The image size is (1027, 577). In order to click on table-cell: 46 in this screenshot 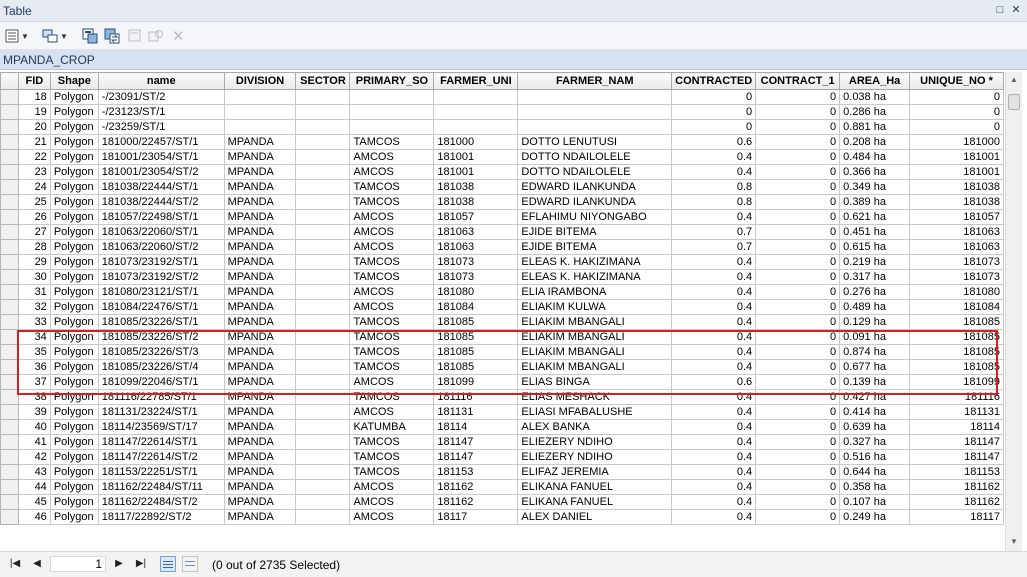, I will do `click(34, 517)`.